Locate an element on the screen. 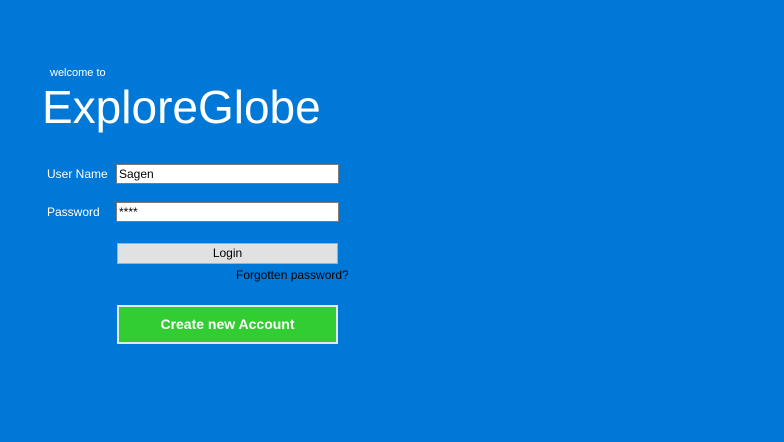  password-input is located at coordinates (227, 212).